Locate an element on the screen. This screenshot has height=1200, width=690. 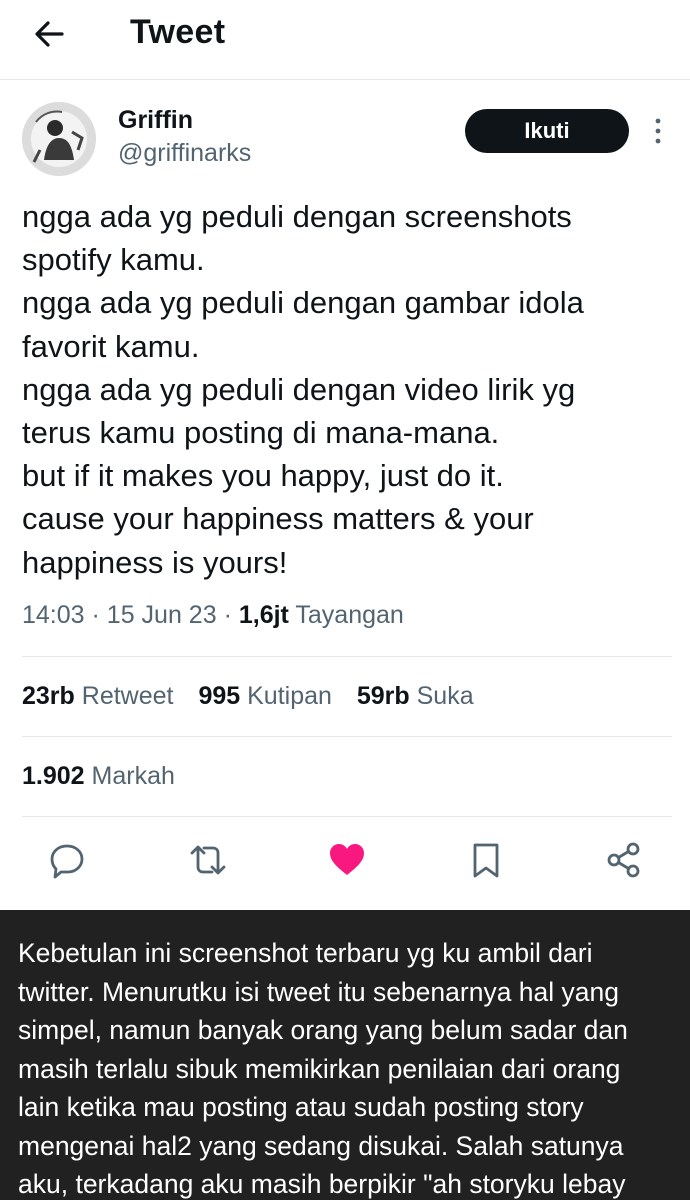
likes-count: 59rb is located at coordinates (383, 696).